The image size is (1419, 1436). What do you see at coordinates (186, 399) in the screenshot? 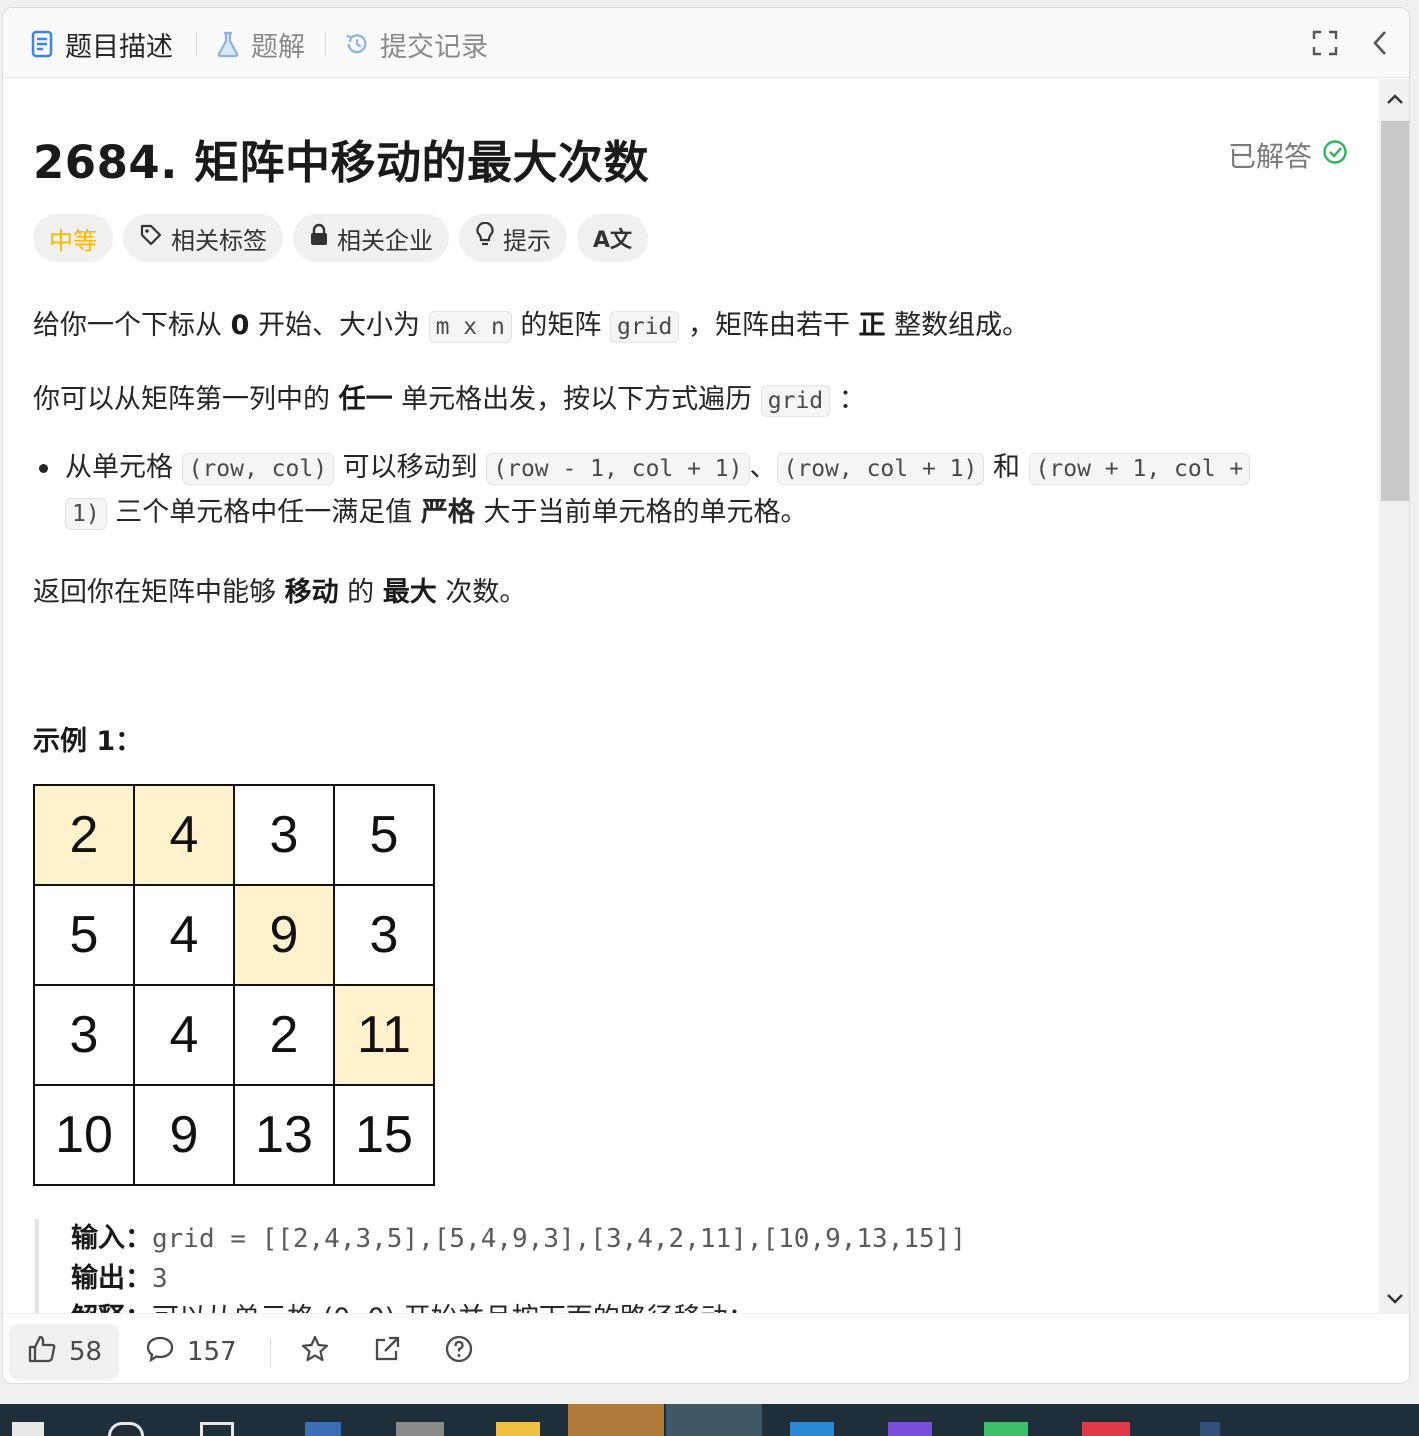
I see `text: 你可以从矩阵第一列中的` at bounding box center [186, 399].